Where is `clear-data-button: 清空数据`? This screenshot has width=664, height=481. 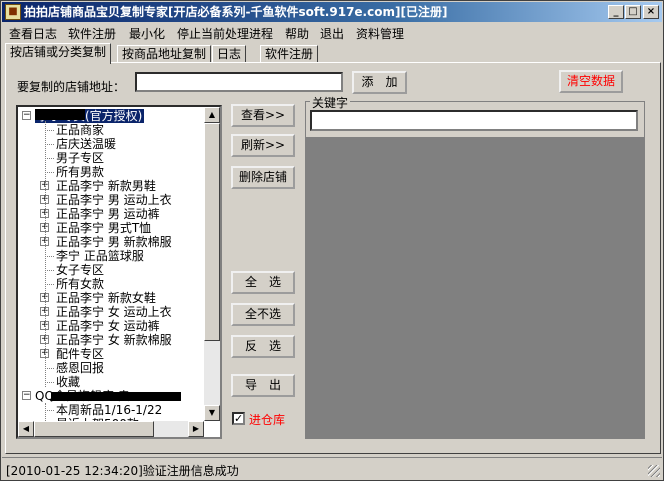
clear-data-button: 清空数据 is located at coordinates (591, 81).